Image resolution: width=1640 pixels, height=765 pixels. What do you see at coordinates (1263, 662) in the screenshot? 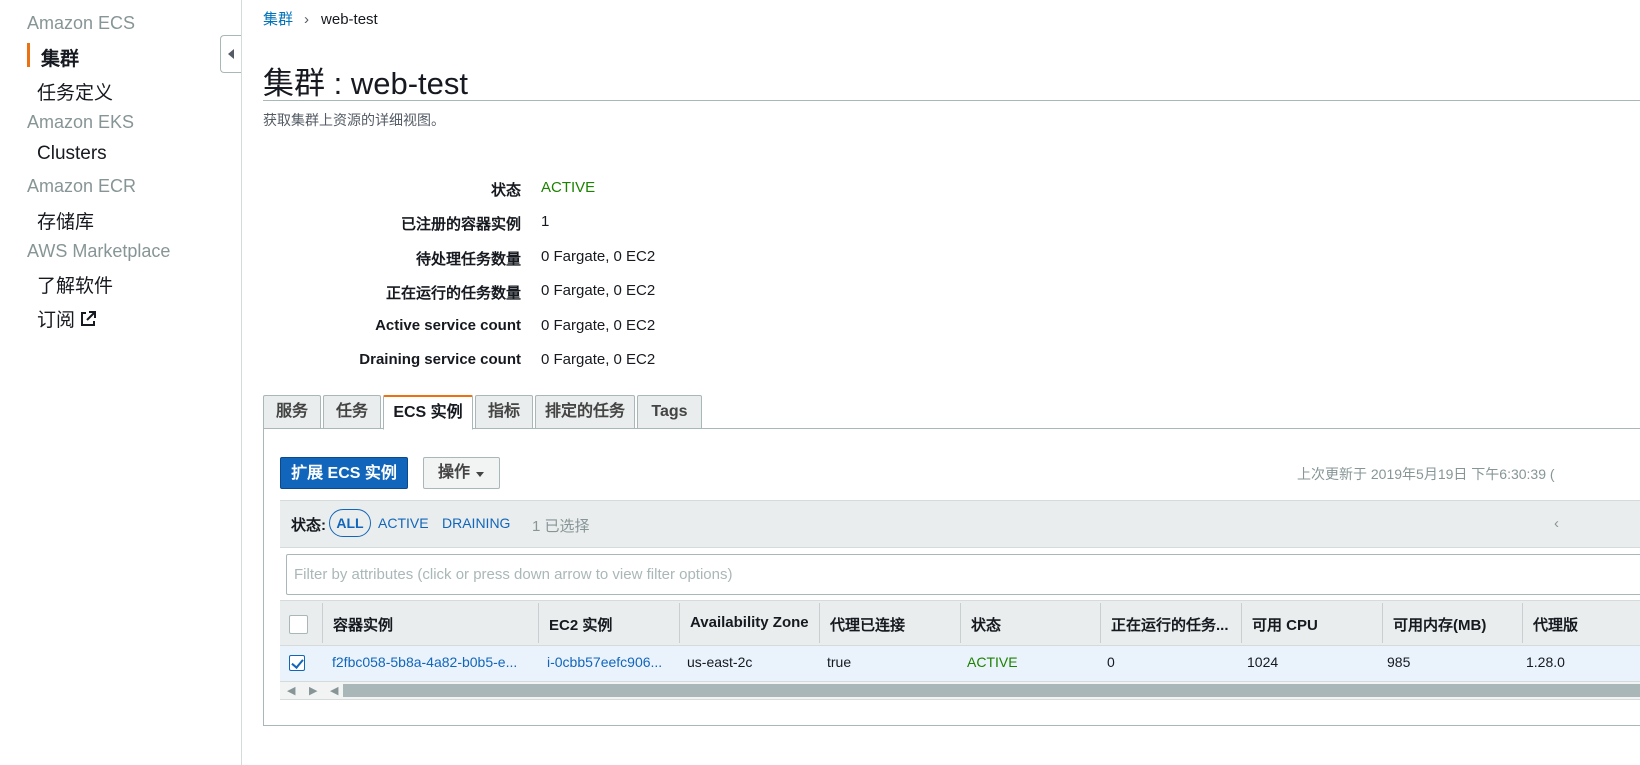
I see `cell-available-cpu: 1024` at bounding box center [1263, 662].